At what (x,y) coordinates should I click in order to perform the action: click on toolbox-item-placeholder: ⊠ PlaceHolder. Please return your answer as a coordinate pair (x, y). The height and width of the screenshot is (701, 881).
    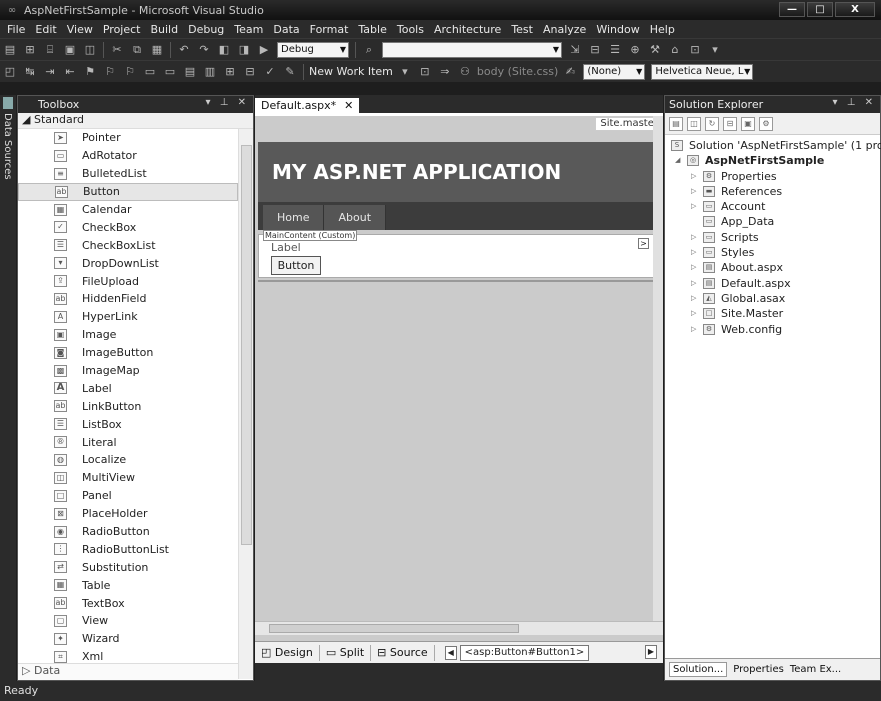
    Looking at the image, I should click on (128, 514).